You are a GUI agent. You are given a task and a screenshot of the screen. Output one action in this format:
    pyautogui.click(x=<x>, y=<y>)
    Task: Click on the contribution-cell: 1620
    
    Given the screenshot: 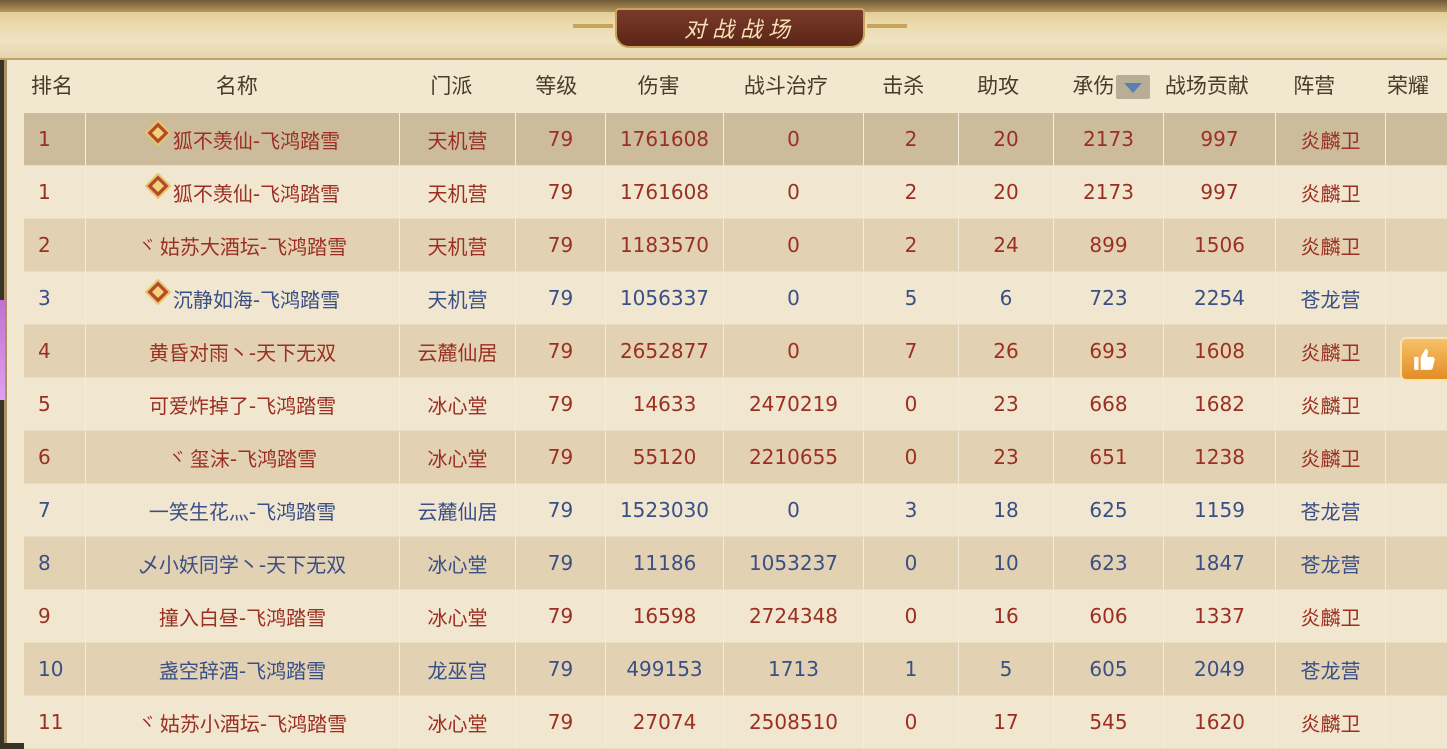 What is the action you would take?
    pyautogui.click(x=1220, y=722)
    